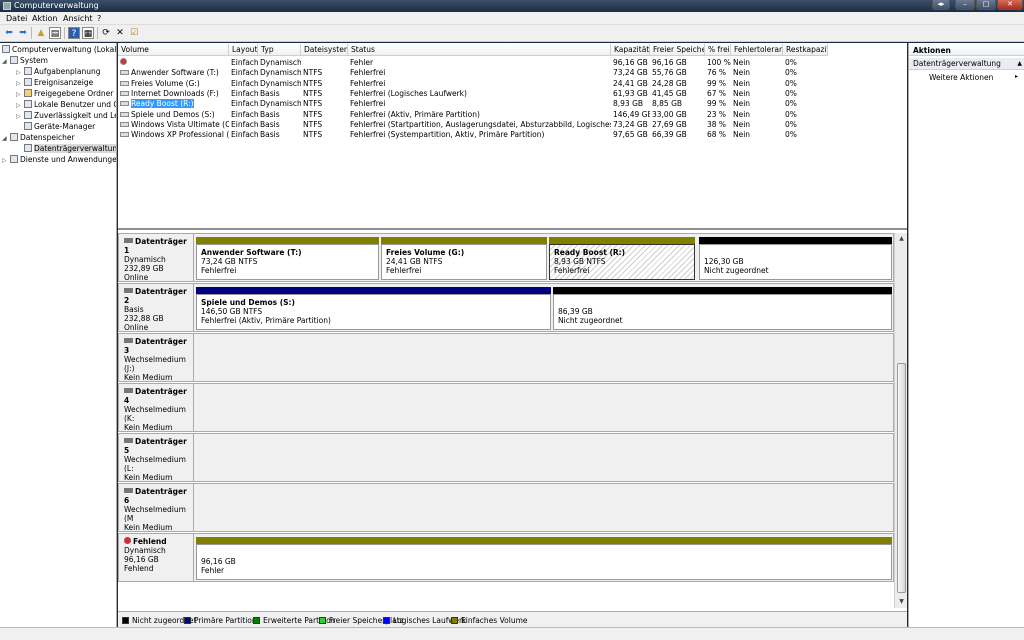 This screenshot has height=640, width=1024. What do you see at coordinates (66, 105) in the screenshot?
I see `tree-node-lokale-benutzer: ▷ Lokale Benutzer und Gr` at bounding box center [66, 105].